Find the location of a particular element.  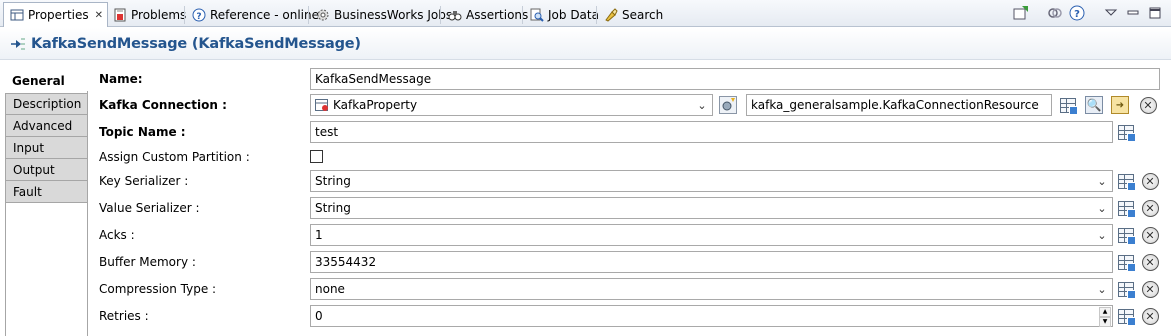

name-row: Name: KafkaSendMessage is located at coordinates (634, 79).